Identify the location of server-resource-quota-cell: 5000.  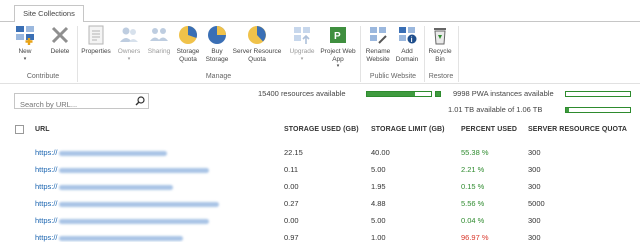
(536, 203).